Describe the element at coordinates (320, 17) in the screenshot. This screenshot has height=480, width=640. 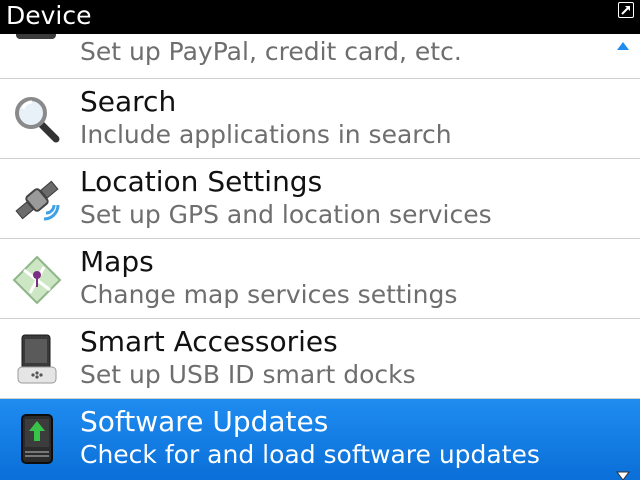
I see `title-bar: Device` at that location.